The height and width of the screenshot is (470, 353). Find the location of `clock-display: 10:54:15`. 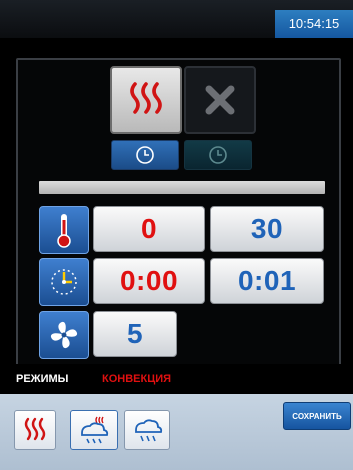

clock-display: 10:54:15 is located at coordinates (314, 24).